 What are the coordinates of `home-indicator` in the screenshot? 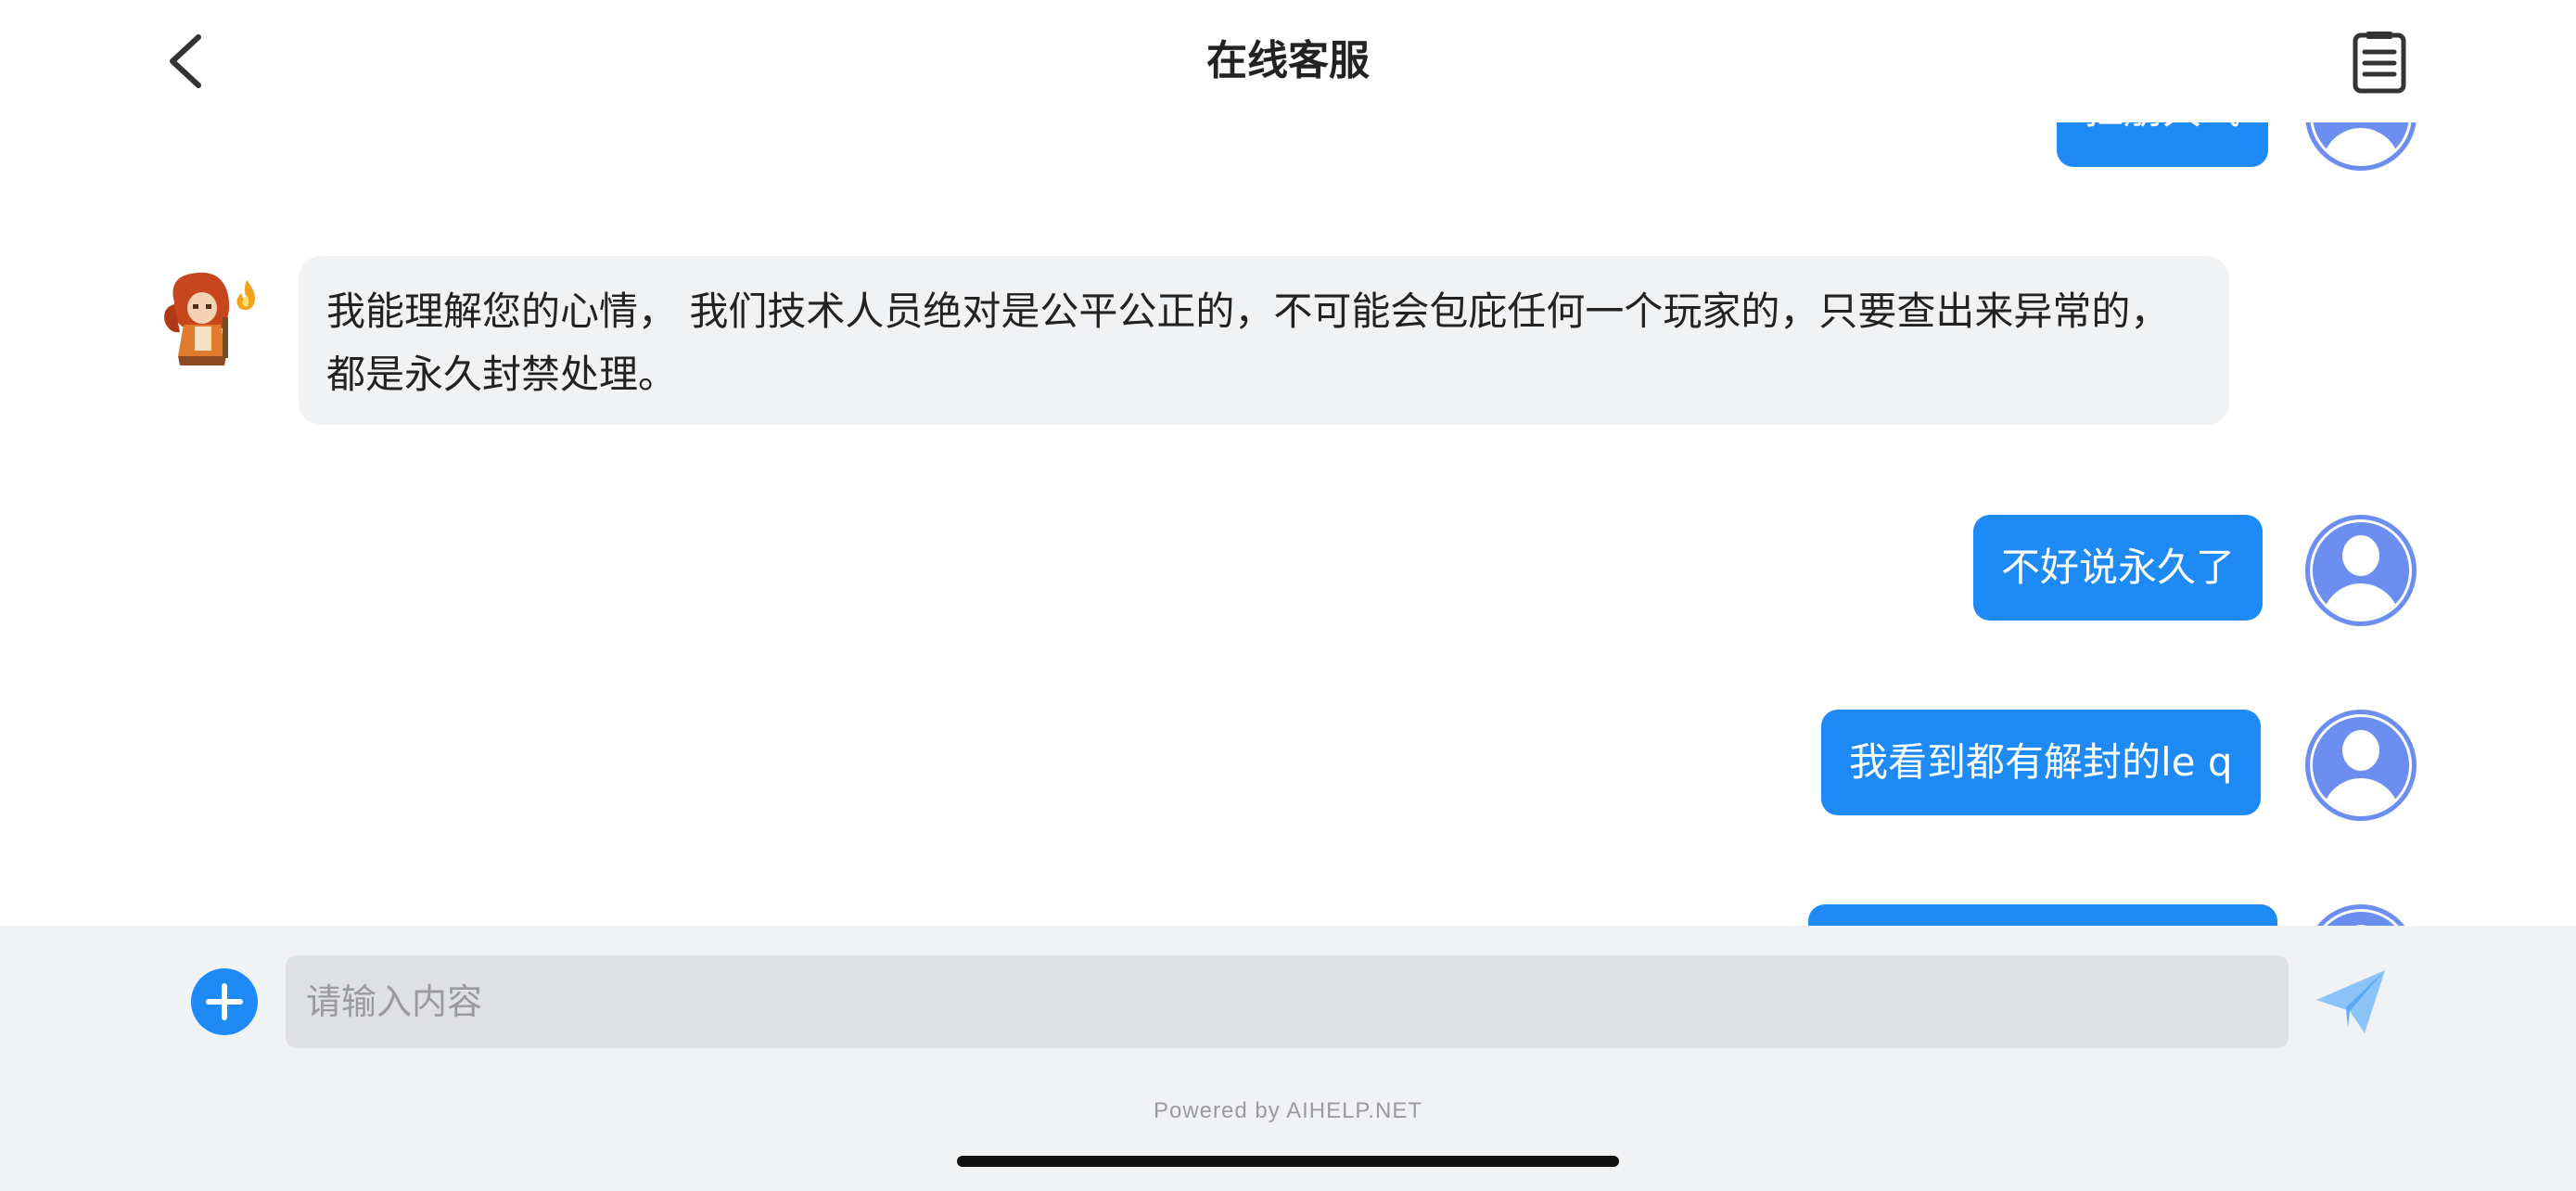 It's located at (1288, 1162).